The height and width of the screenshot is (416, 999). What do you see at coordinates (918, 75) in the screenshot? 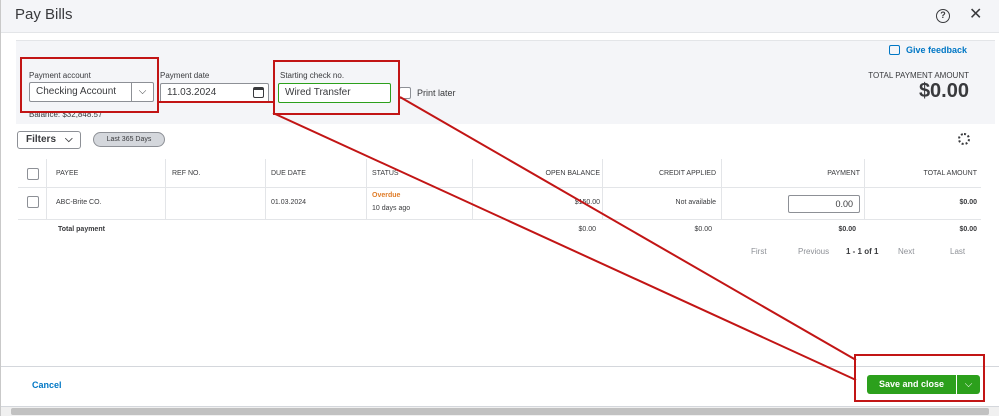
I see `total-payment-label: TOTAL PAYMENT AMOUNT` at bounding box center [918, 75].